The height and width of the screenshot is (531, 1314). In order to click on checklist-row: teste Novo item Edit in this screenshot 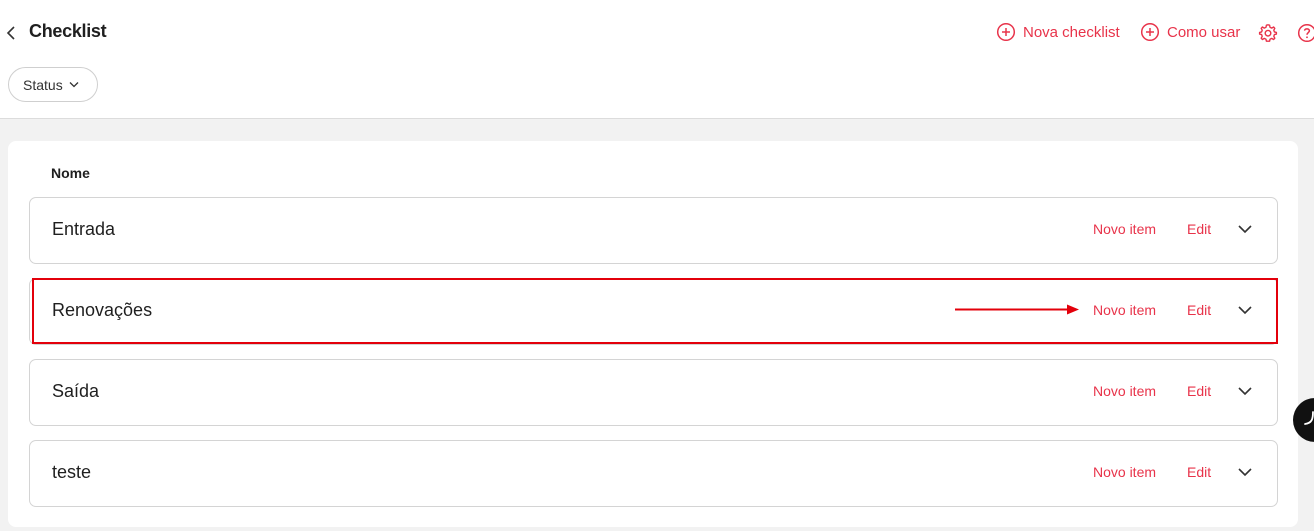, I will do `click(653, 473)`.